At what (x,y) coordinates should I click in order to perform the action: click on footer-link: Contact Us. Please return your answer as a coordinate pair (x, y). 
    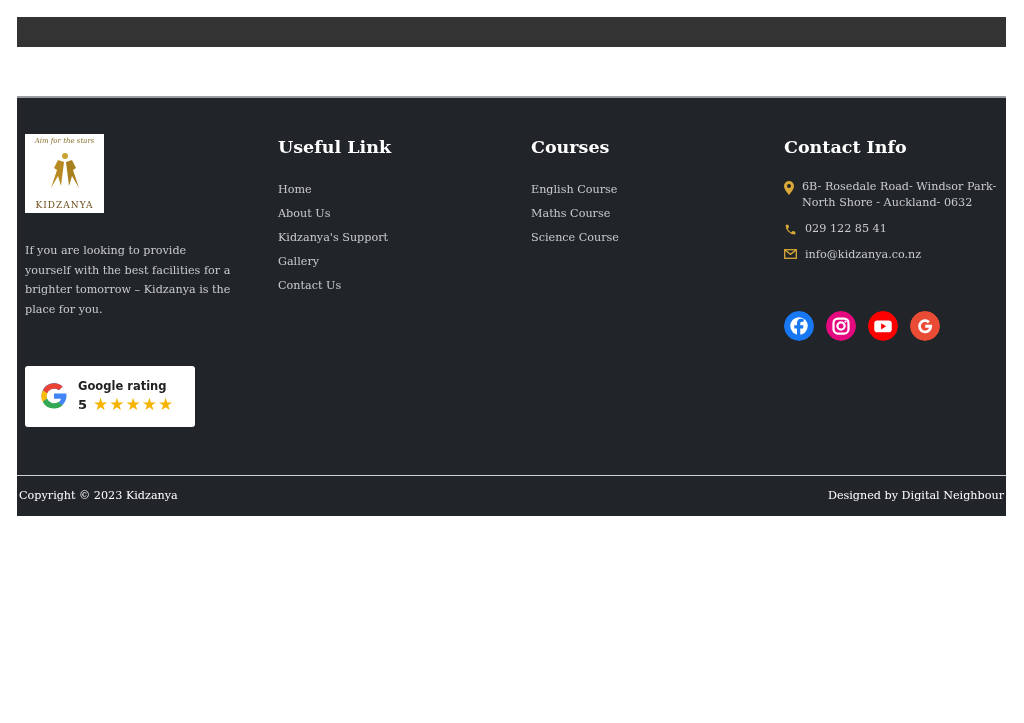
    Looking at the image, I should click on (310, 286).